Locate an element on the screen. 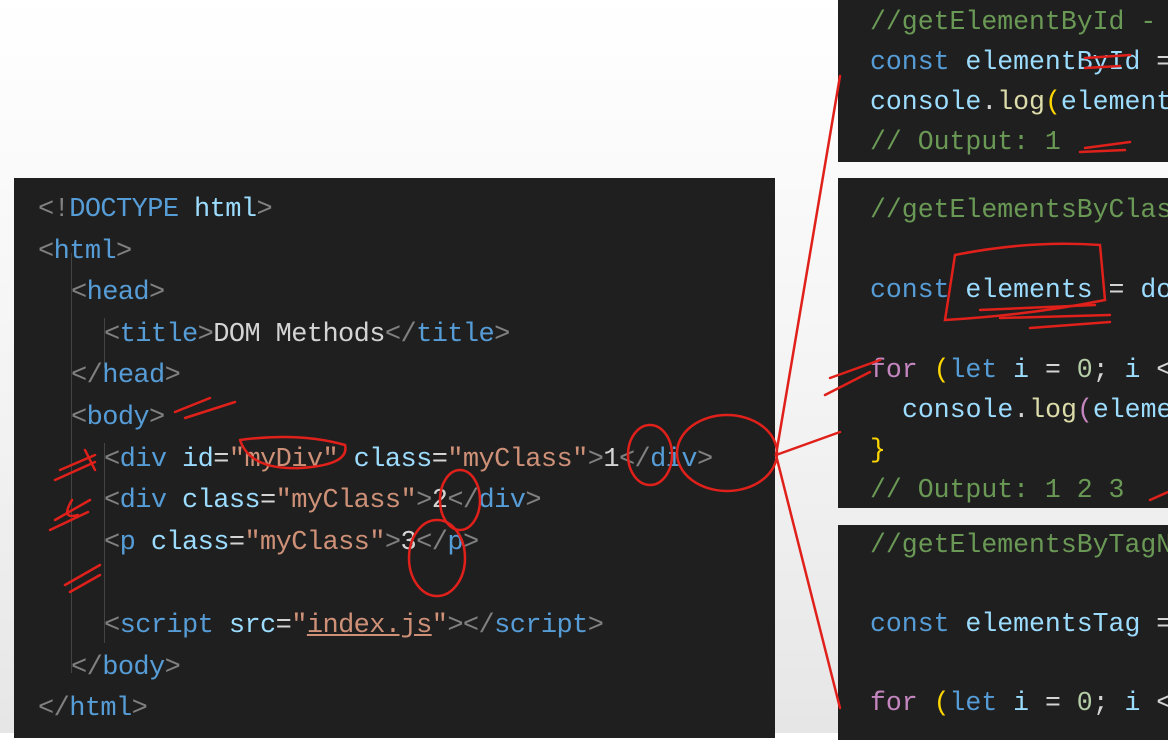 The image size is (1168, 740). code-token: } is located at coordinates (878, 450).